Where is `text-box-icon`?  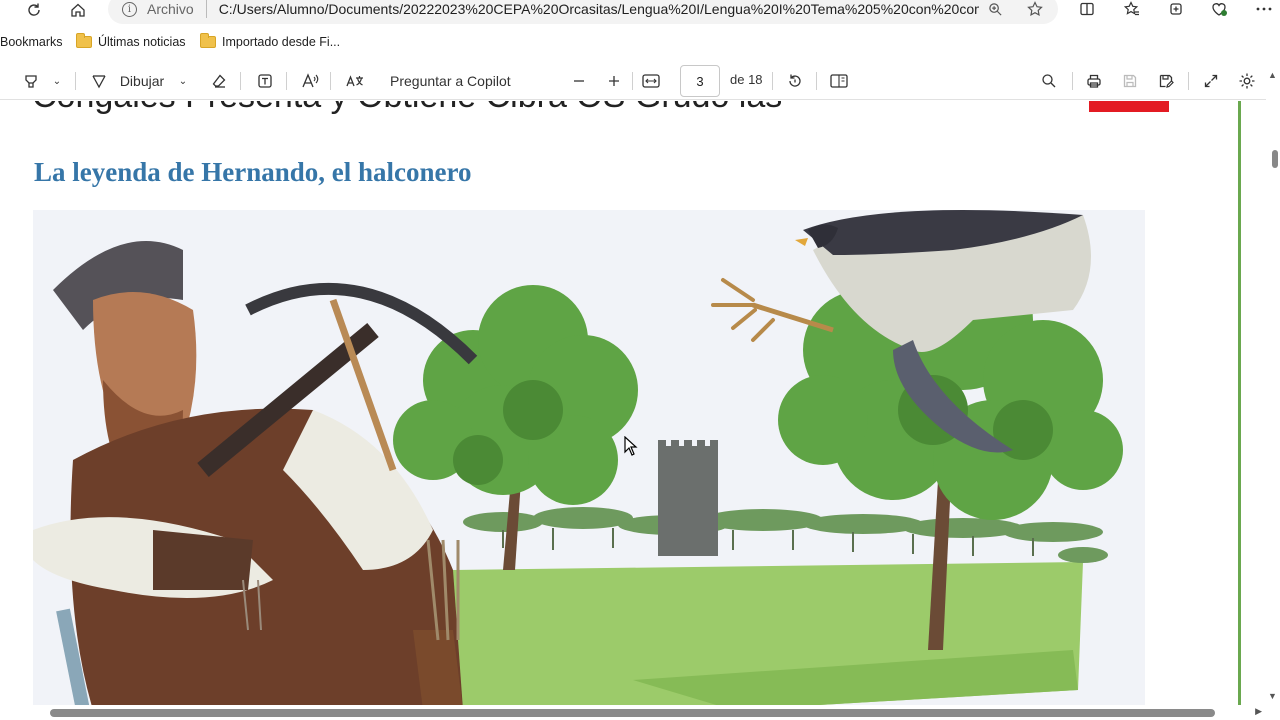 text-box-icon is located at coordinates (265, 81).